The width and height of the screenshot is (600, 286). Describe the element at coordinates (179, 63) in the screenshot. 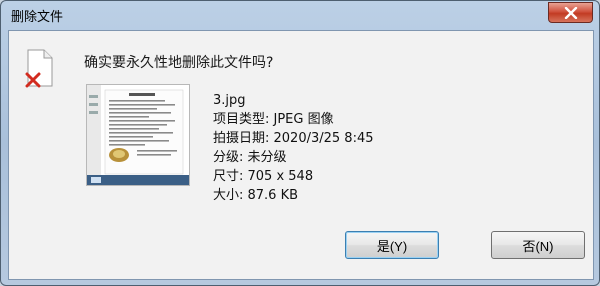

I see `confirm-question: 确实要永久性地删除此文件吗?` at that location.